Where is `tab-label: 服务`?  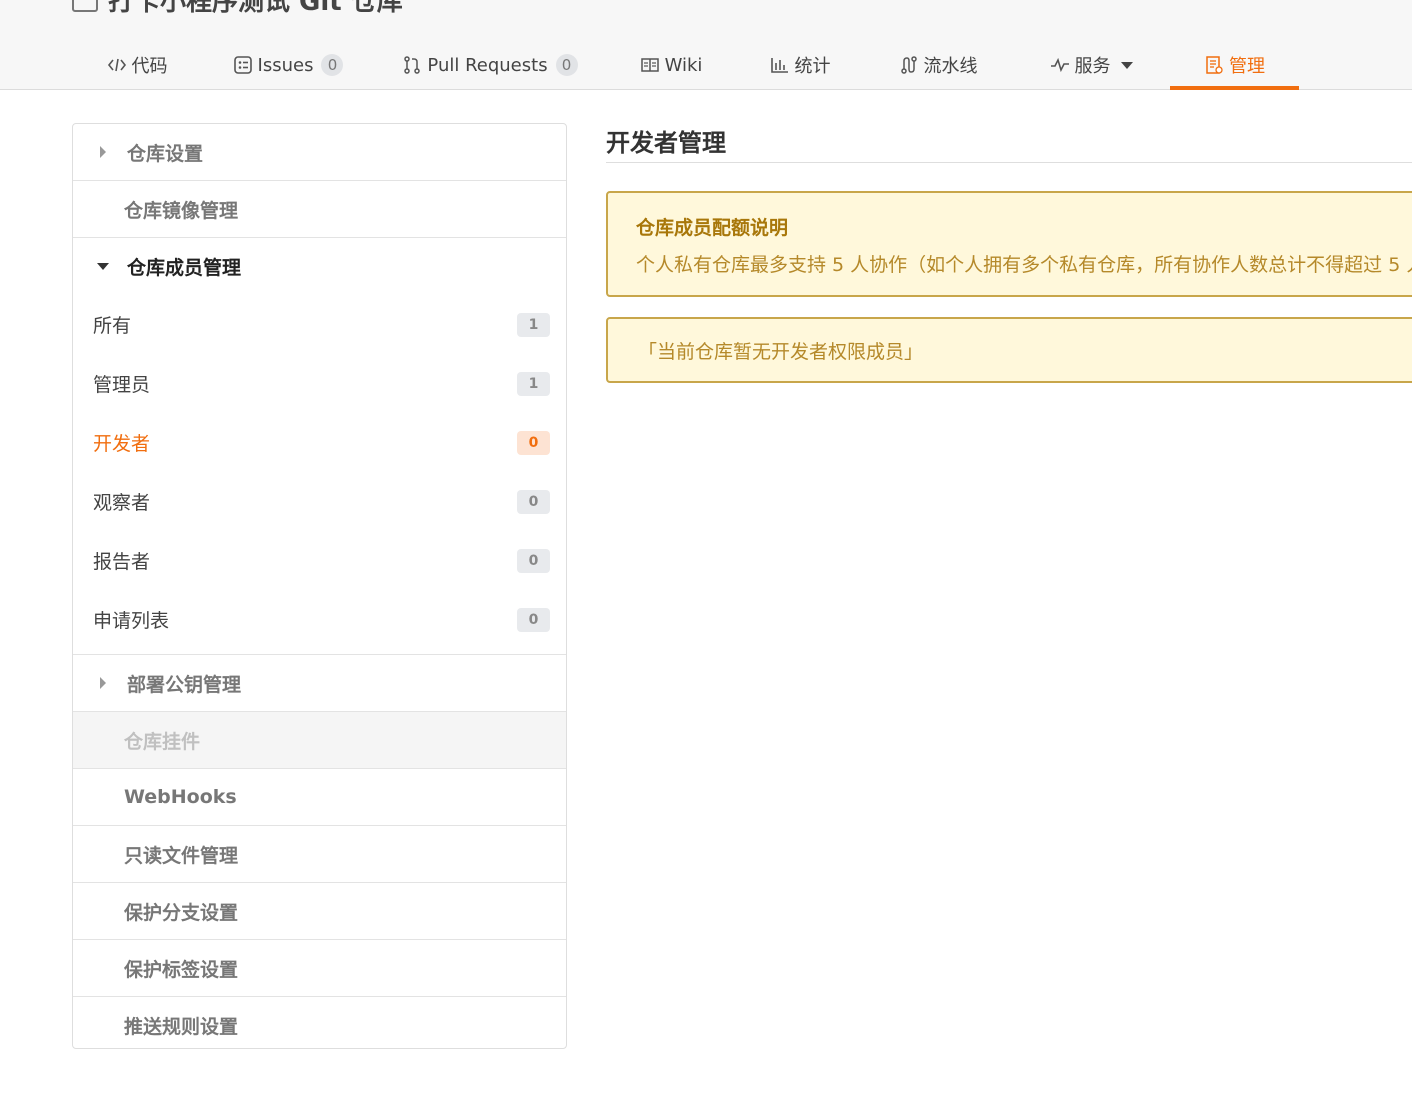 tab-label: 服务 is located at coordinates (1092, 66).